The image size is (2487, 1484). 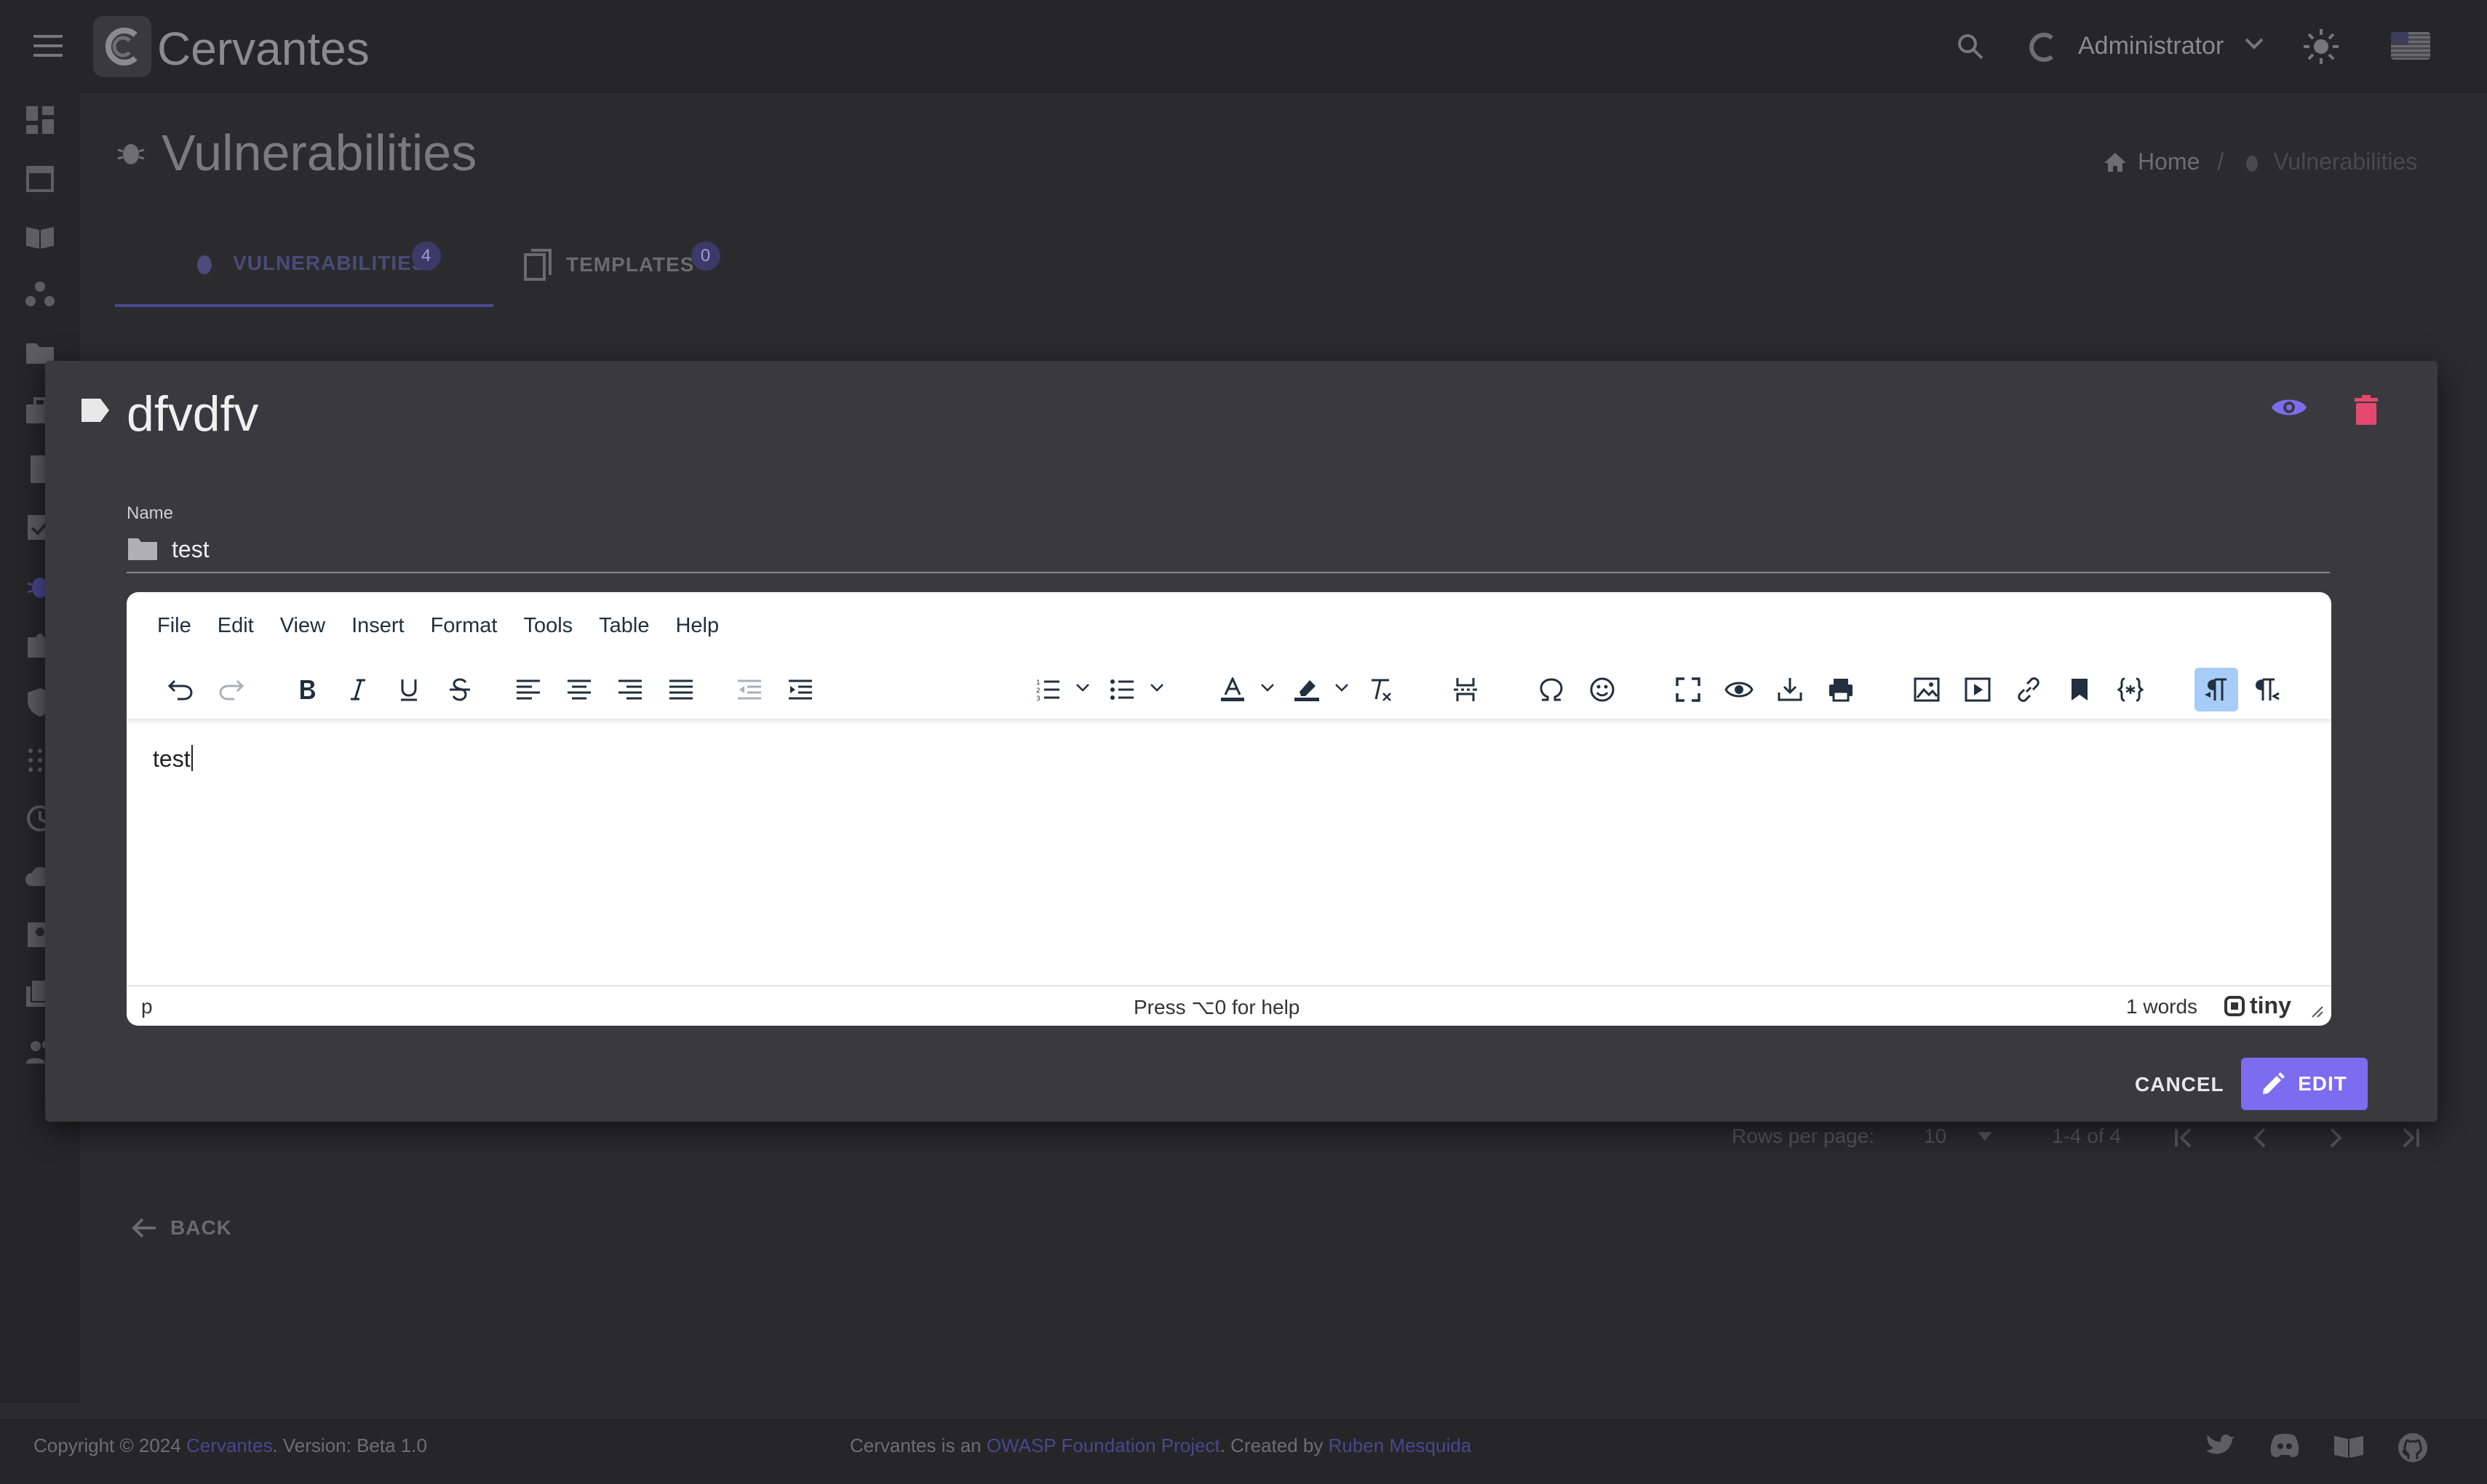 I want to click on download-icon, so click(x=1790, y=689).